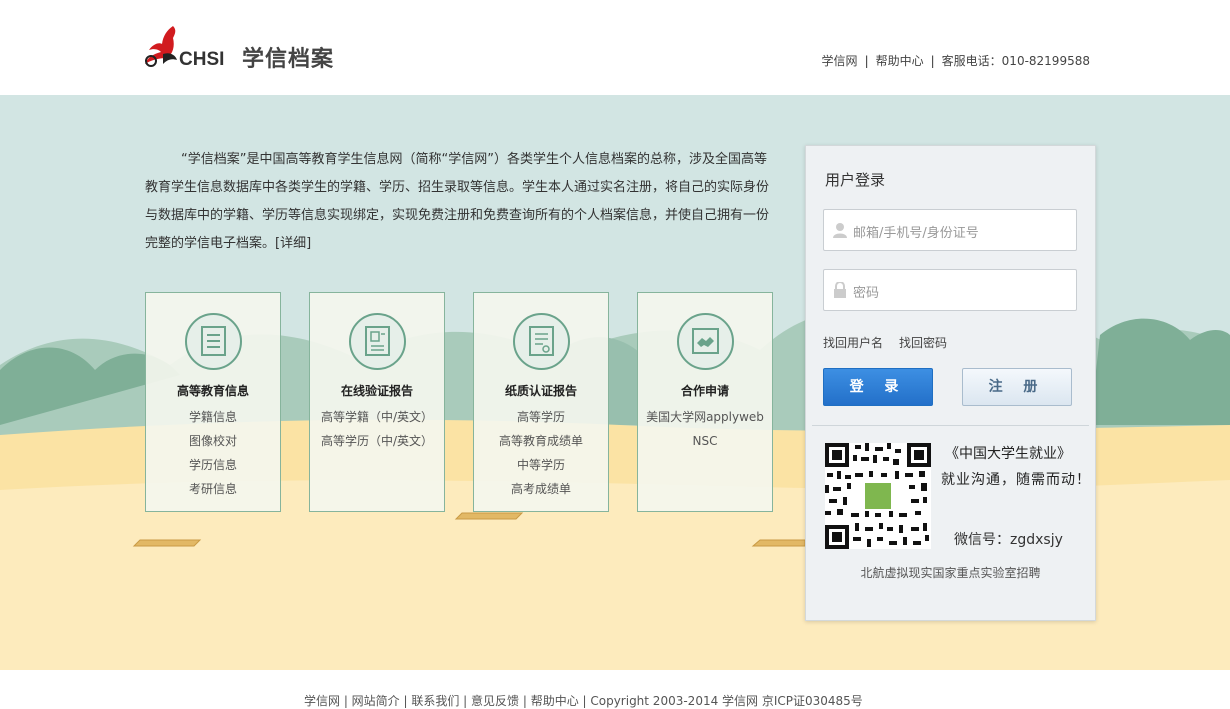 The width and height of the screenshot is (1230, 709). Describe the element at coordinates (878, 387) in the screenshot. I see `login-button: 登 录` at that location.